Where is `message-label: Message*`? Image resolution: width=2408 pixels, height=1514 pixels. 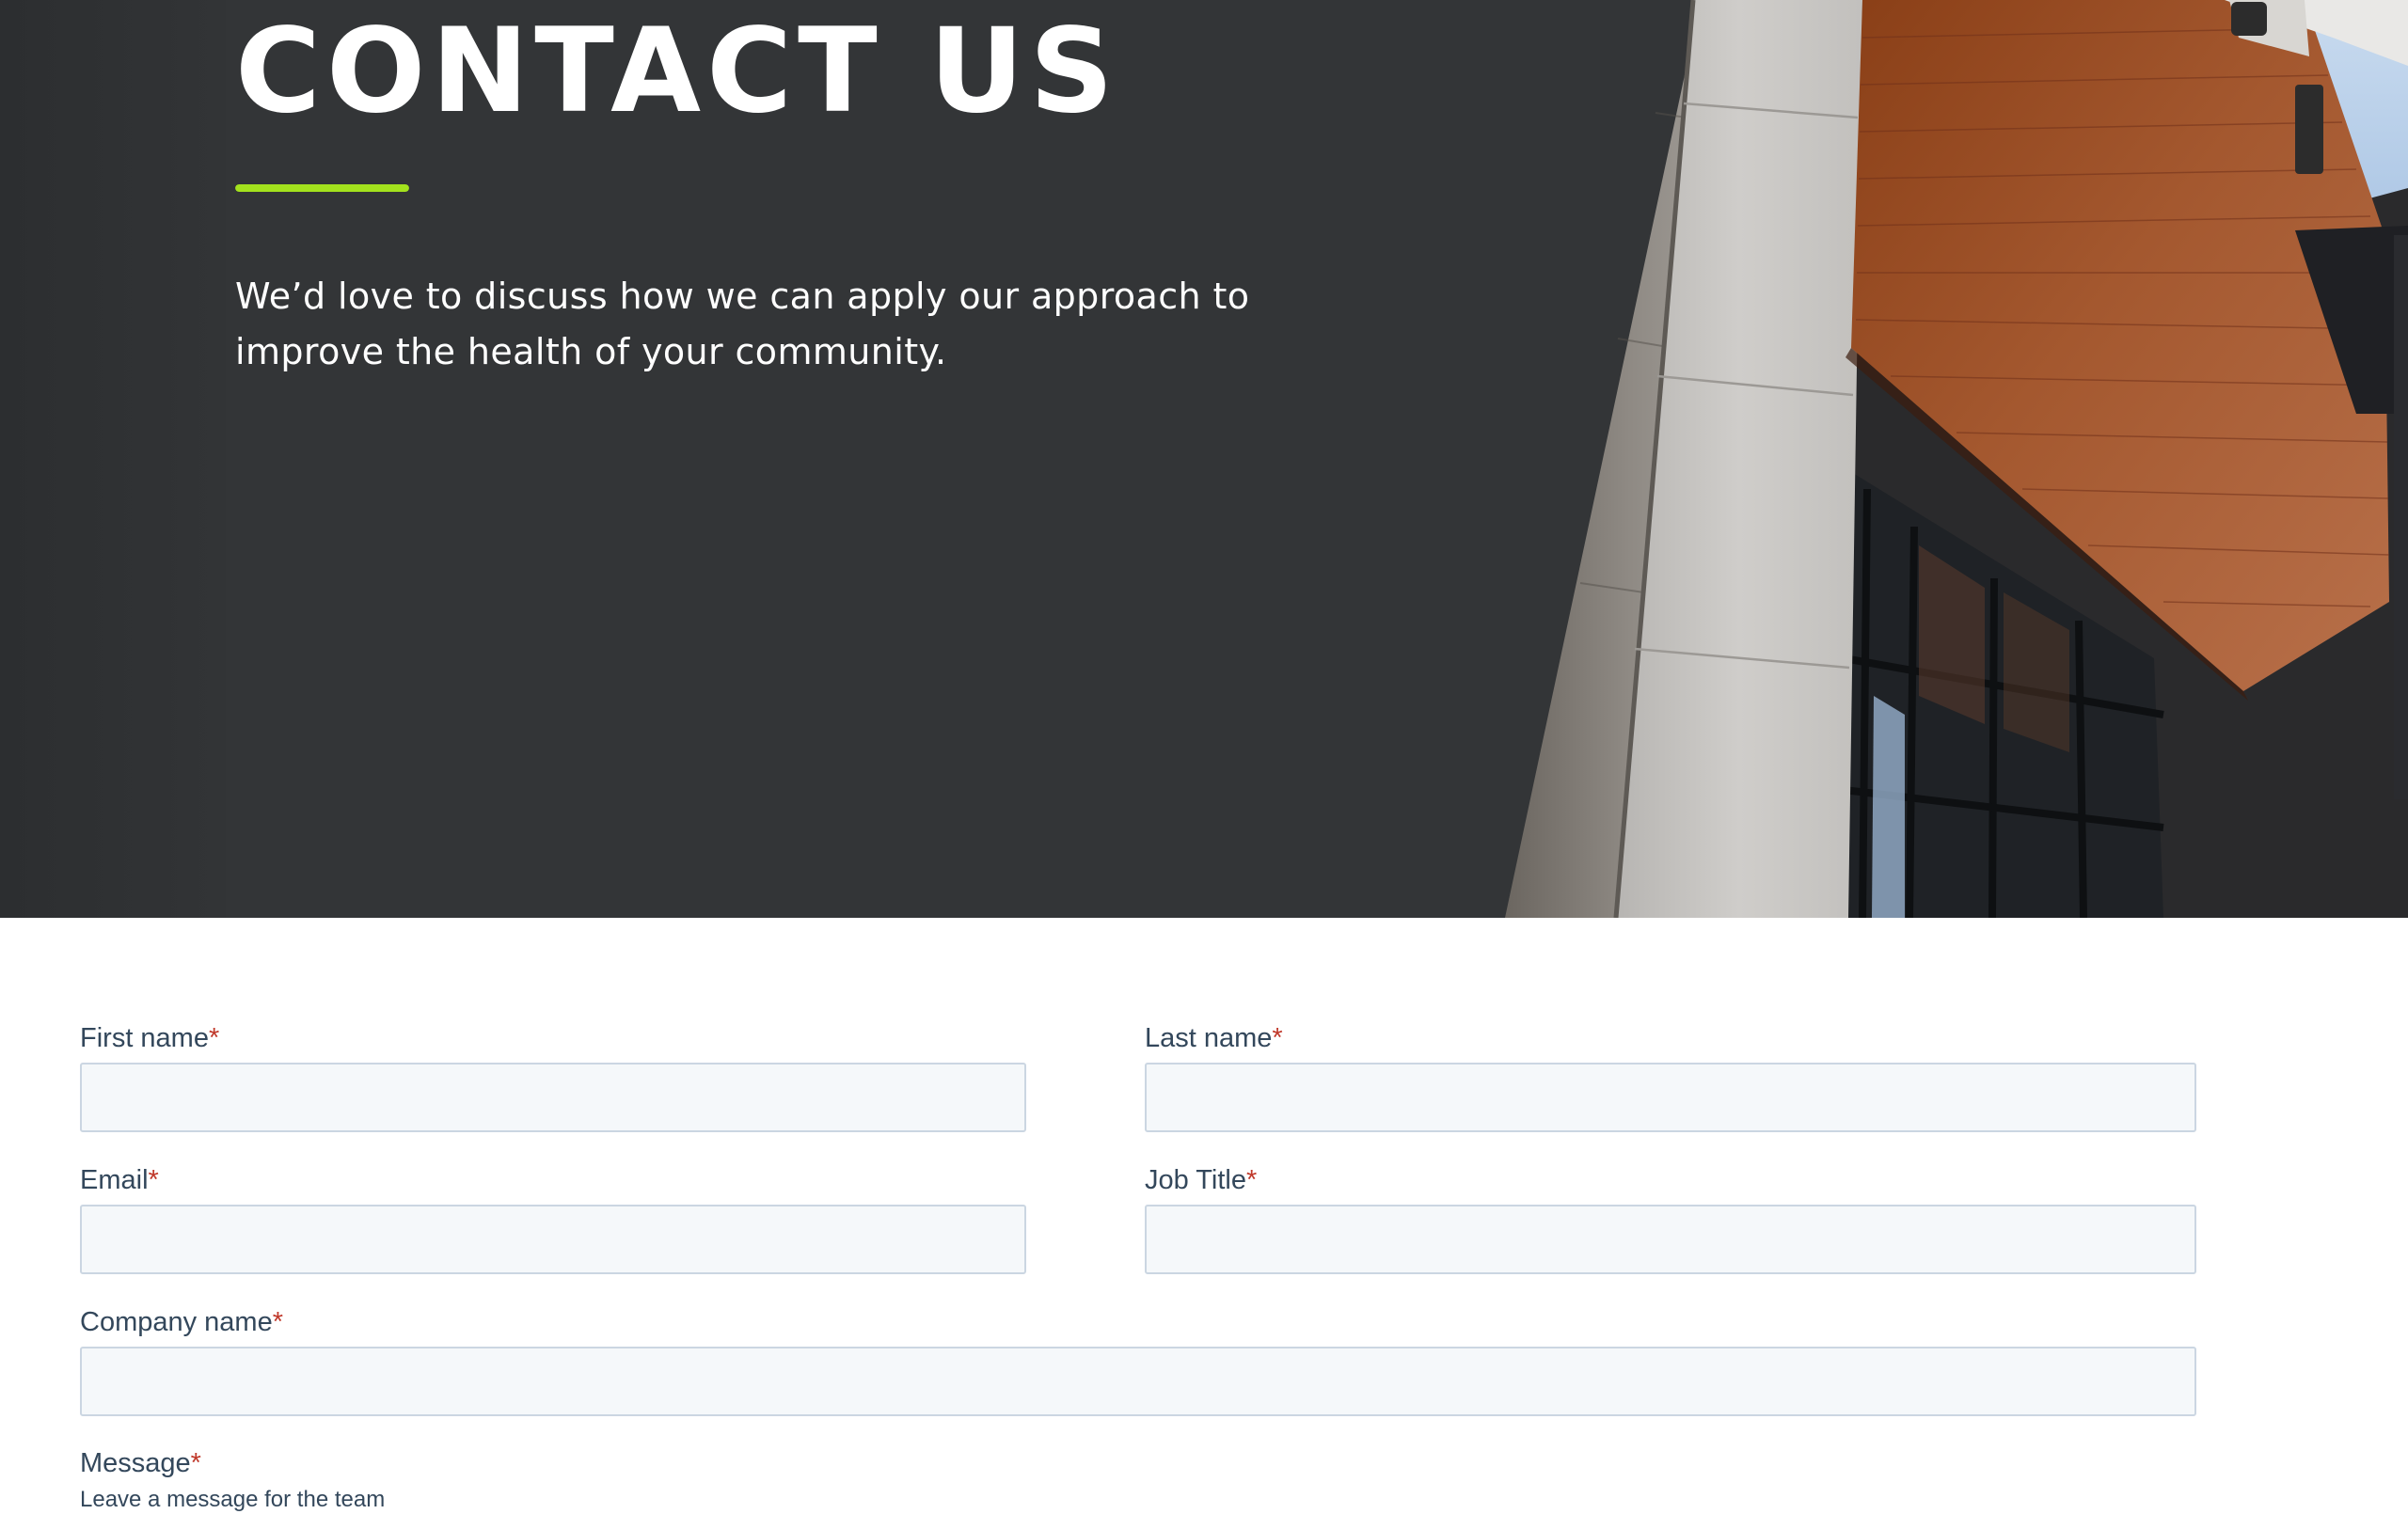 message-label: Message* is located at coordinates (140, 1463).